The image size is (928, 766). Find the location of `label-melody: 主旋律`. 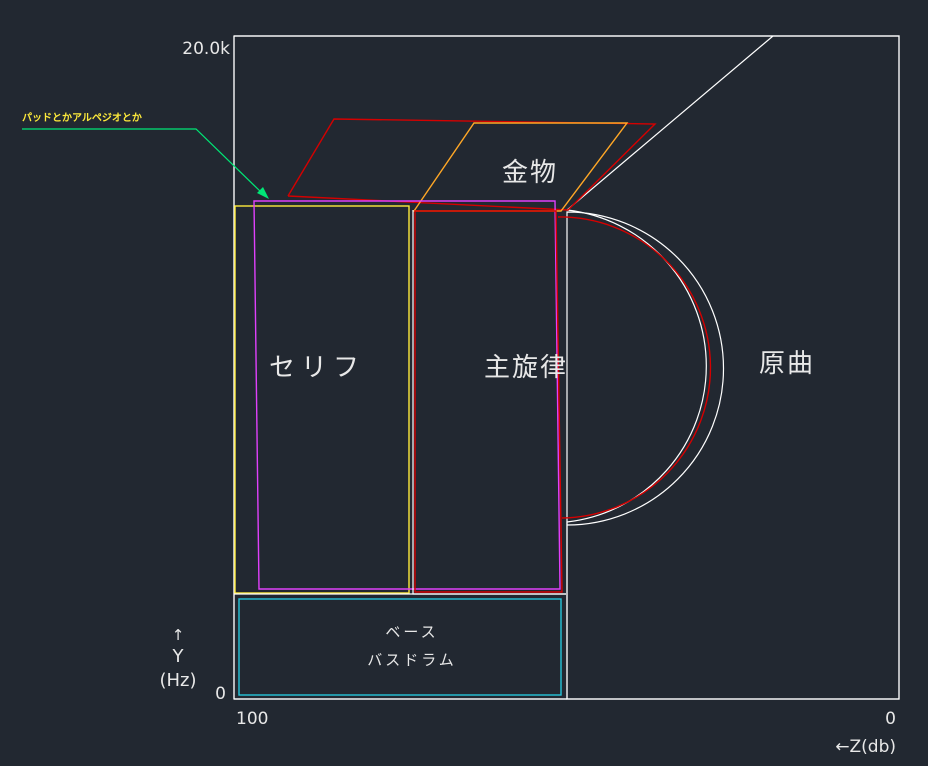

label-melody: 主旋律 is located at coordinates (526, 368).